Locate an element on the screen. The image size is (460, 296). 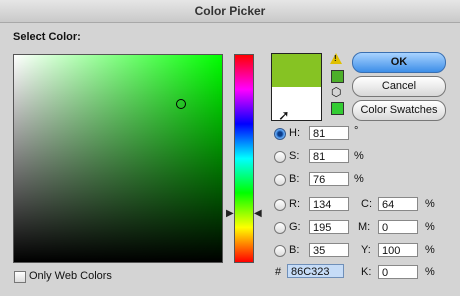
hex-label: # is located at coordinates (278, 272).